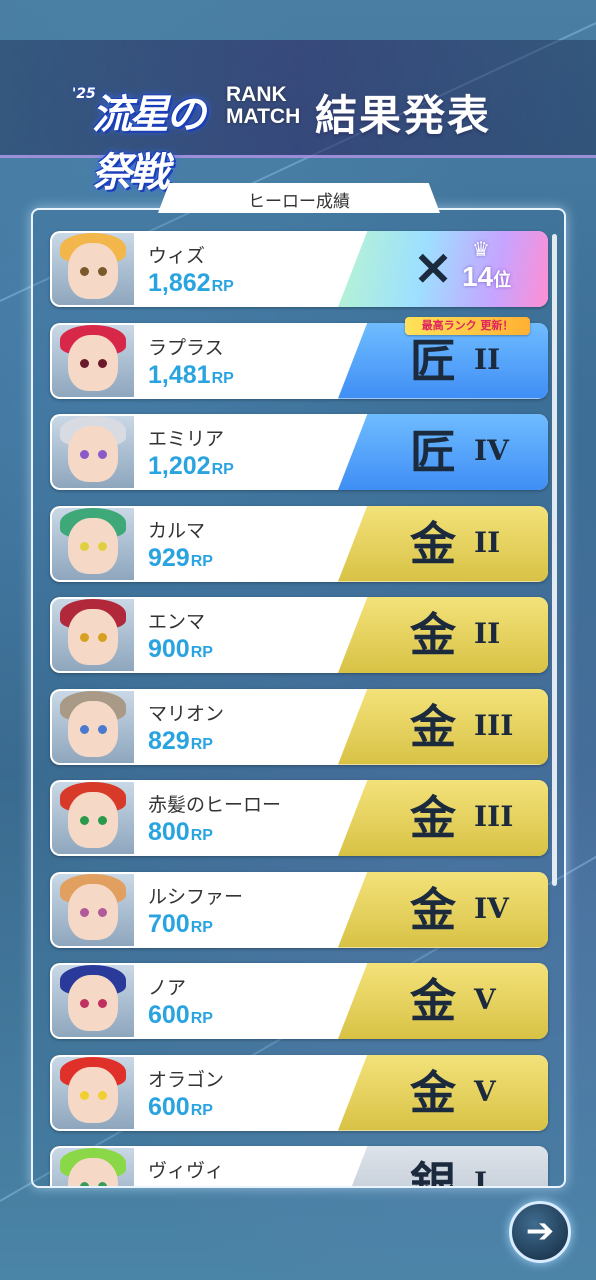 The width and height of the screenshot is (596, 1280). I want to click on match-label: MATCH, so click(263, 116).